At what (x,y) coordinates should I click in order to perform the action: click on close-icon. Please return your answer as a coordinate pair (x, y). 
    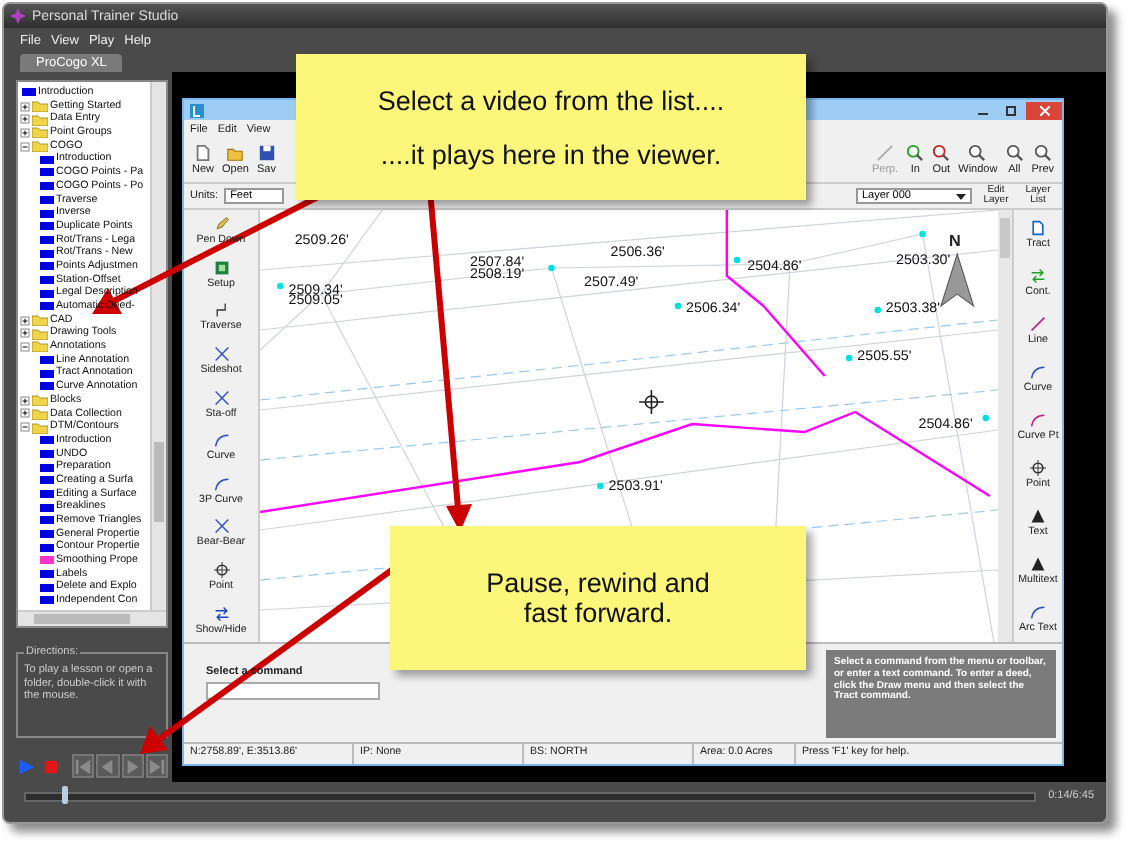
    Looking at the image, I should click on (1044, 110).